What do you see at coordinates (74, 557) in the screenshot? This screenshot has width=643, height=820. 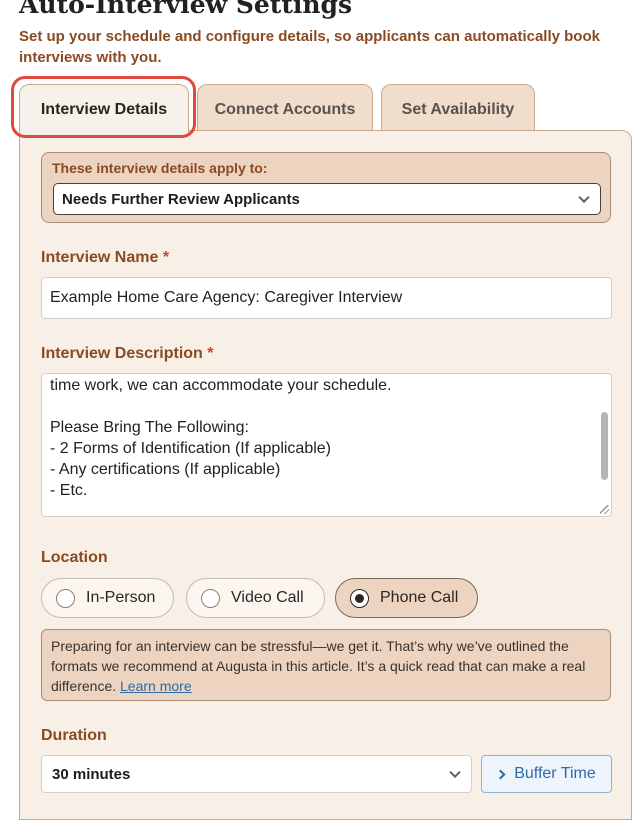 I see `location-label: Location` at bounding box center [74, 557].